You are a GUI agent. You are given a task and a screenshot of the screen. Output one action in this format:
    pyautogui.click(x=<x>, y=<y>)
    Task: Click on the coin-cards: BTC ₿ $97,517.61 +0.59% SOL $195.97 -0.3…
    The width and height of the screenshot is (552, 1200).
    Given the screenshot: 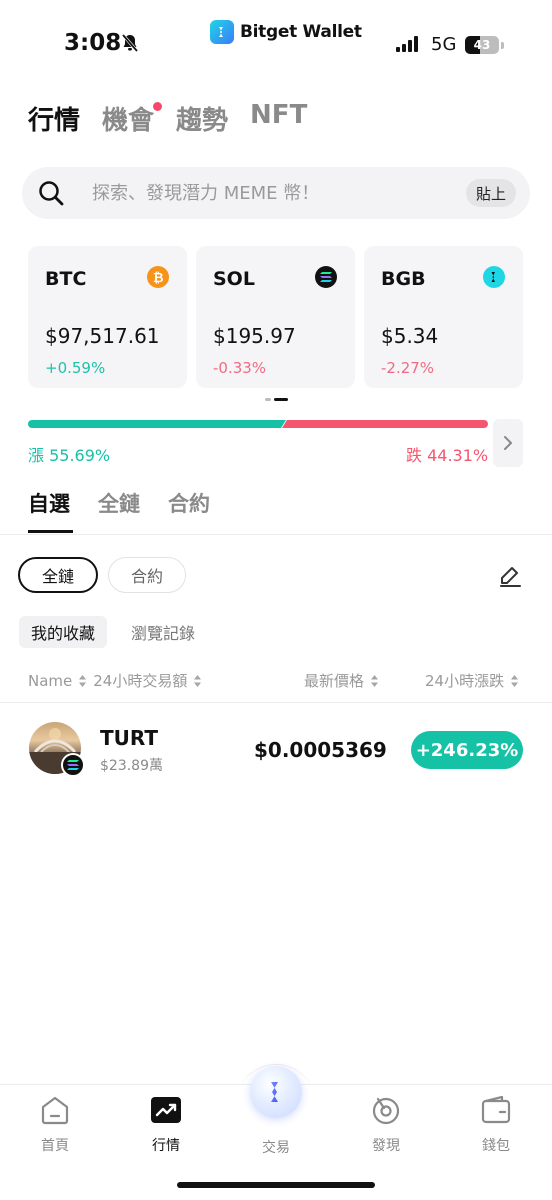 What is the action you would take?
    pyautogui.click(x=278, y=318)
    